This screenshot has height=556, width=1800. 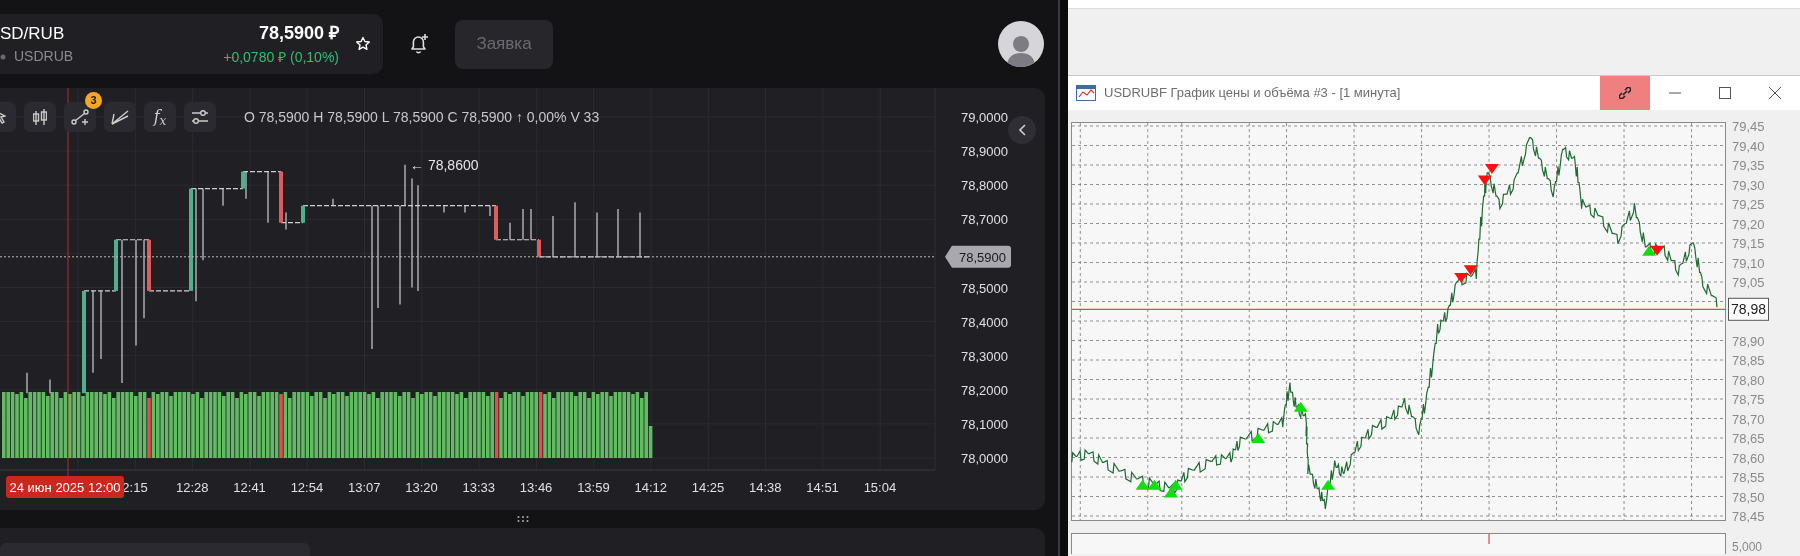 What do you see at coordinates (135, 487) in the screenshot?
I see `time-axis-label: 2:15` at bounding box center [135, 487].